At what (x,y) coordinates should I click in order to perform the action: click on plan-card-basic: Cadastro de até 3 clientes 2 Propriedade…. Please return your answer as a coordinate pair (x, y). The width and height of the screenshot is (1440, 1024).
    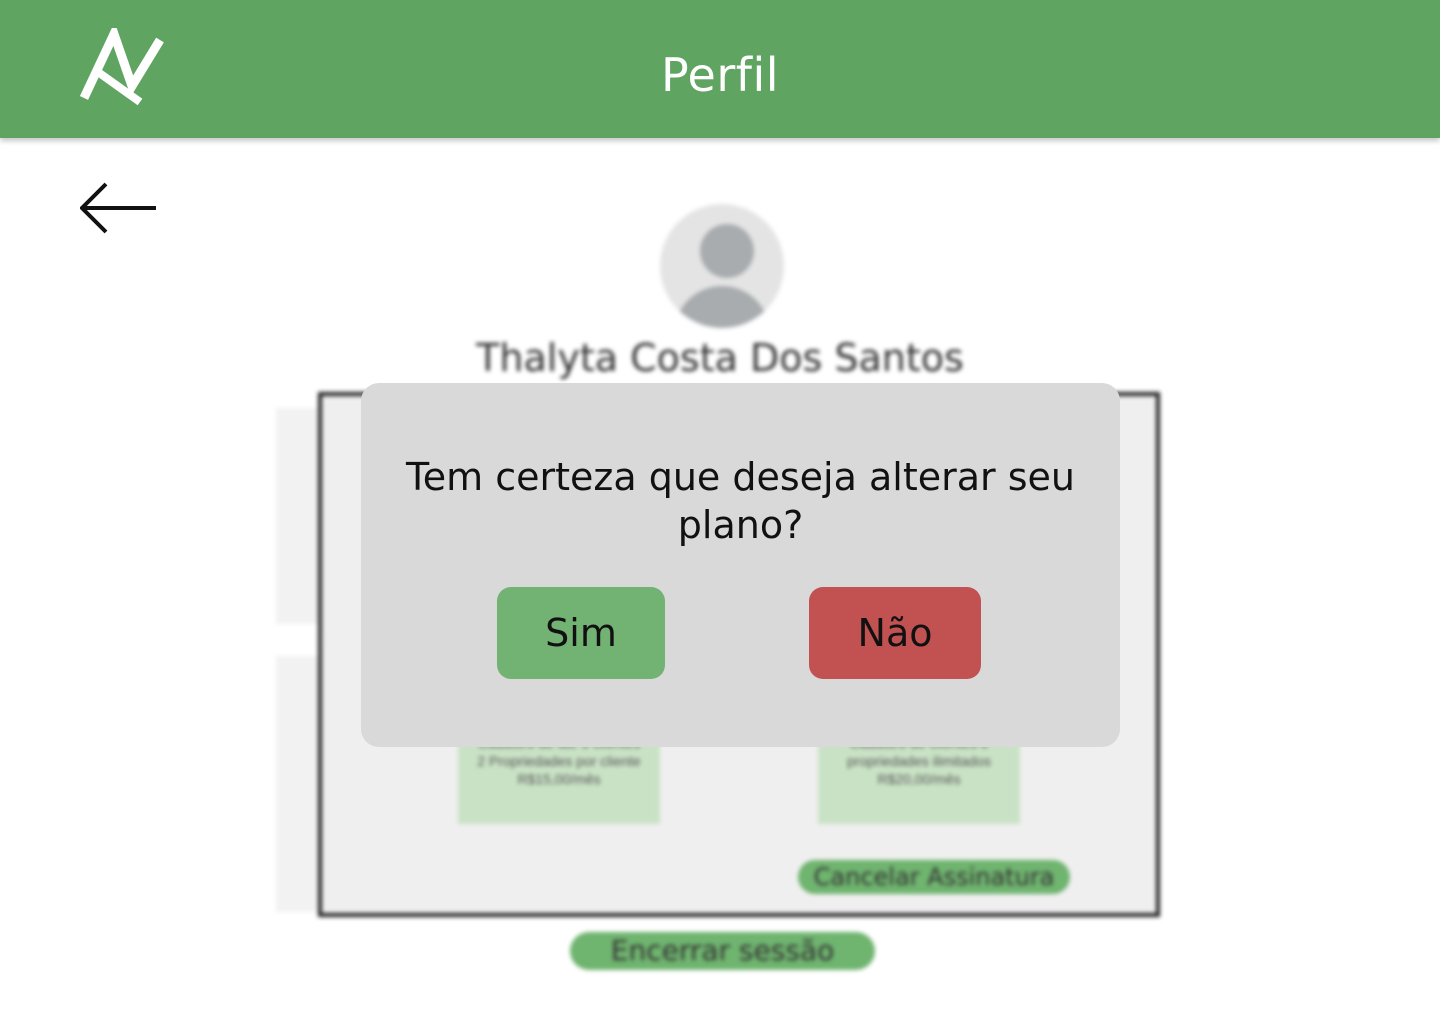
    Looking at the image, I should click on (559, 779).